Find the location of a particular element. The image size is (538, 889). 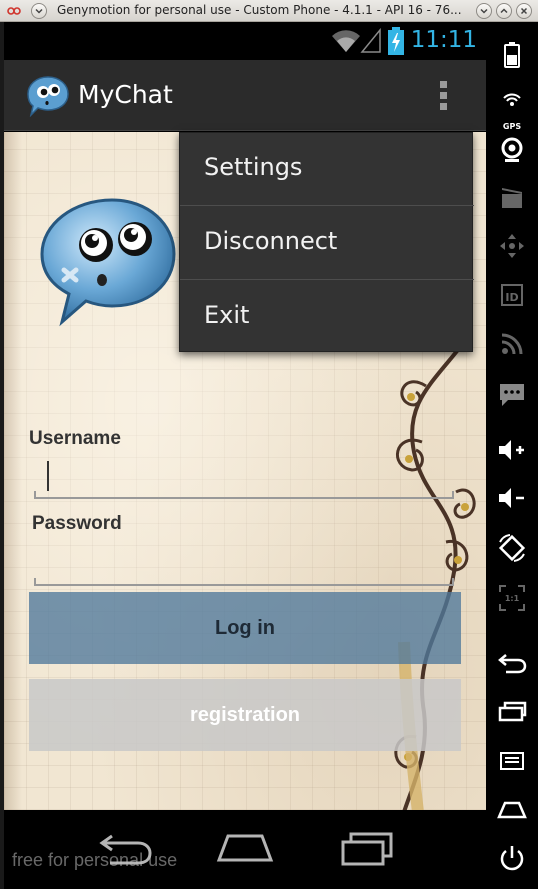

close-icon is located at coordinates (524, 11).